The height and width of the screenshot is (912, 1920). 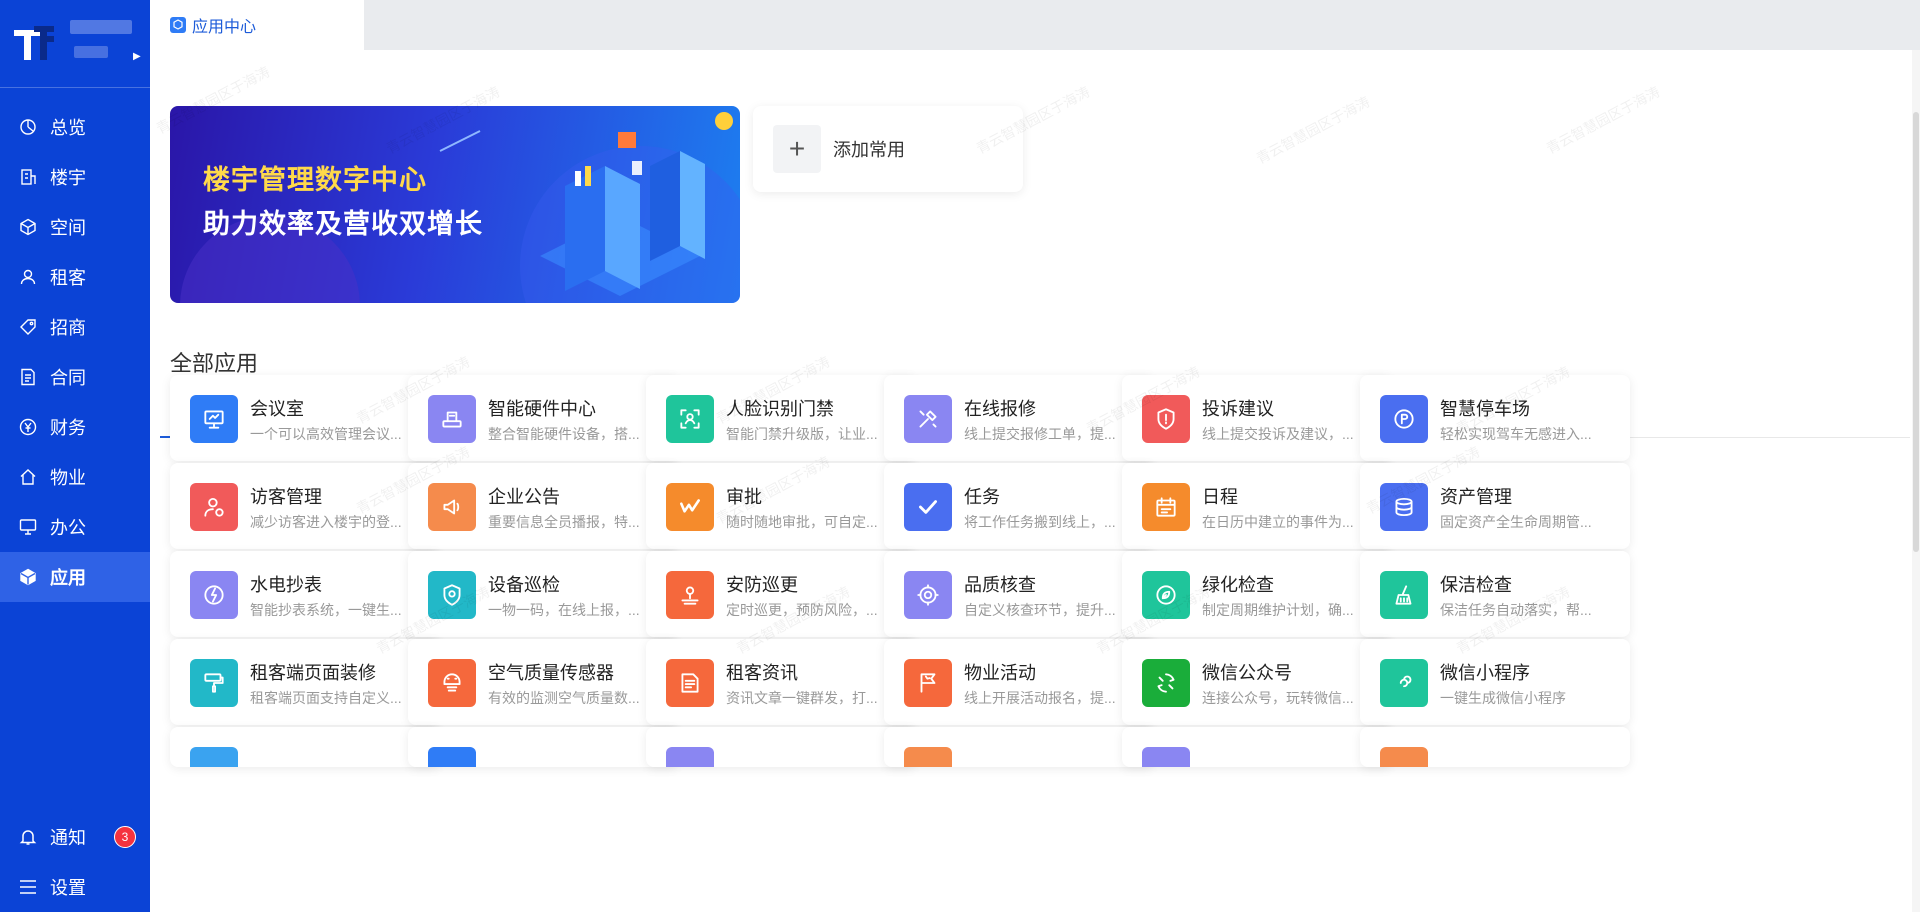 What do you see at coordinates (1247, 673) in the screenshot?
I see `app-name: 微信公众号` at bounding box center [1247, 673].